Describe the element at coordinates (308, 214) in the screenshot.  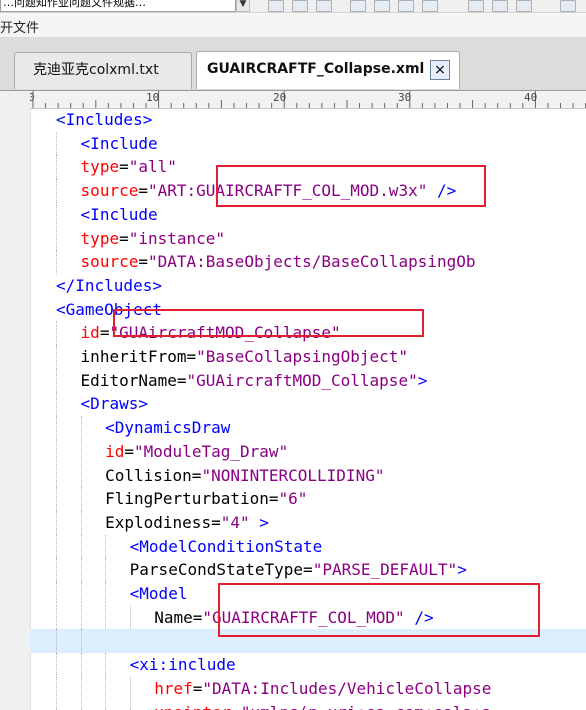
I see `code-line: 8−<Include` at that location.